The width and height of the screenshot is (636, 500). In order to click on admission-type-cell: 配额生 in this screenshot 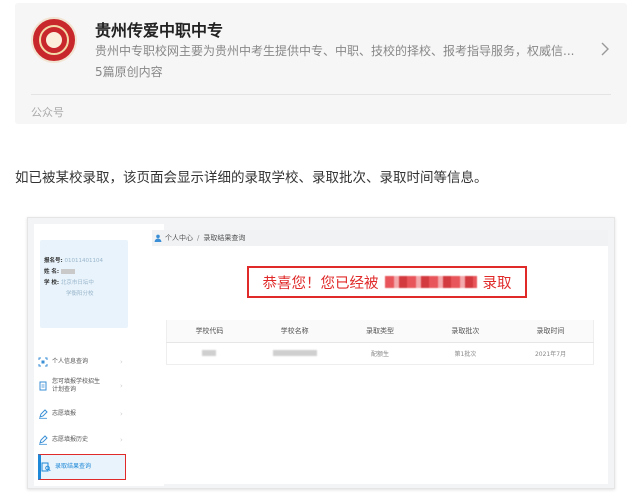, I will do `click(380, 353)`.